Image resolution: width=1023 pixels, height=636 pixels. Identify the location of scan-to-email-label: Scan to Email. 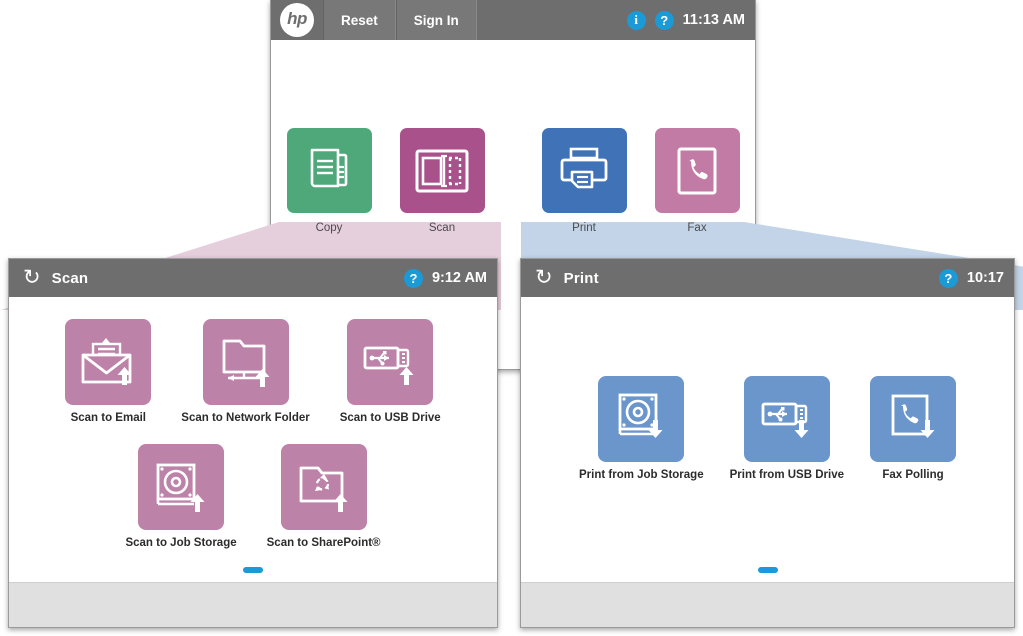
(108, 418).